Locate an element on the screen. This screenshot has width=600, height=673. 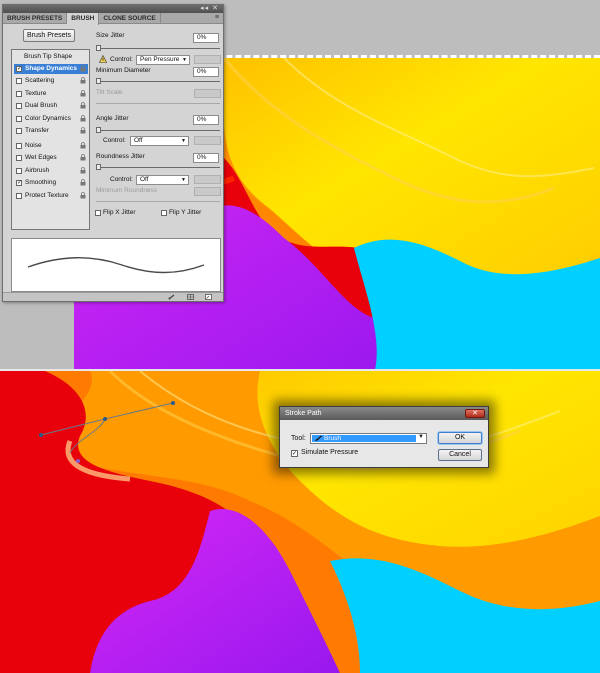
flip-x-checkbox is located at coordinates (98, 213).